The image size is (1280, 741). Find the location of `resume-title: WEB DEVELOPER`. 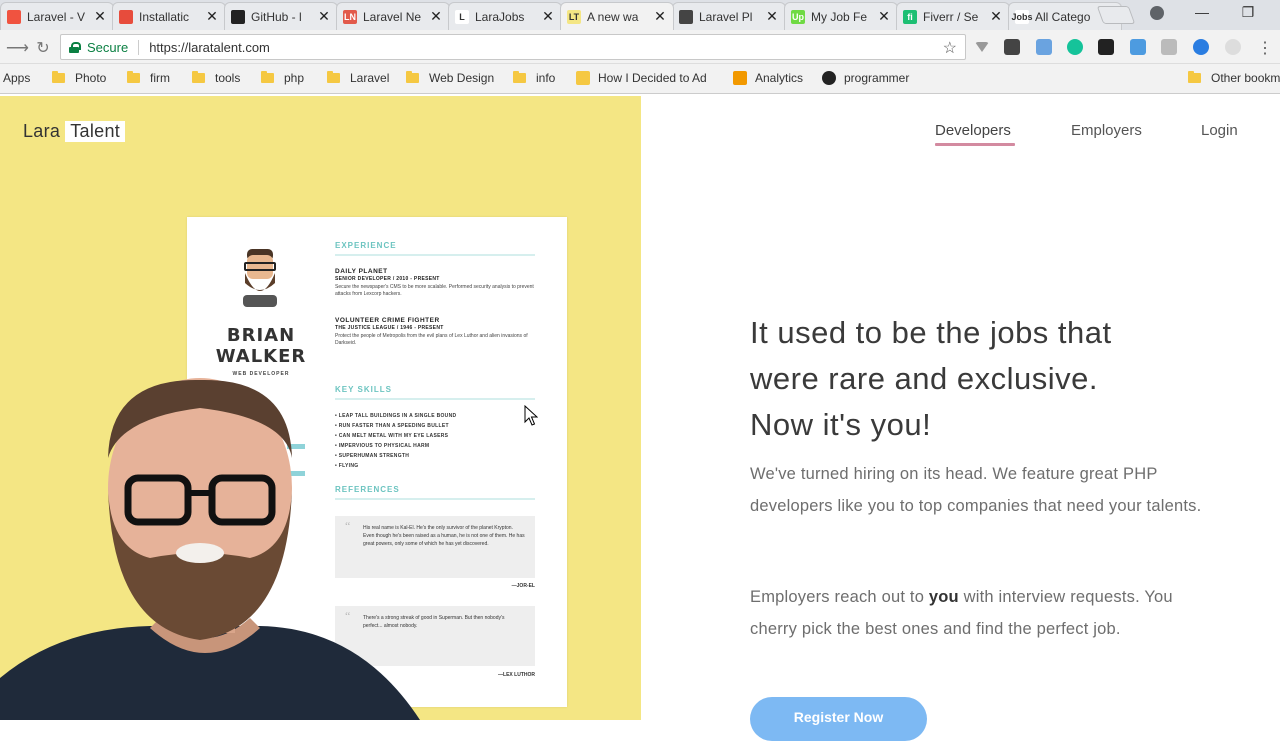

resume-title: WEB DEVELOPER is located at coordinates (261, 374).